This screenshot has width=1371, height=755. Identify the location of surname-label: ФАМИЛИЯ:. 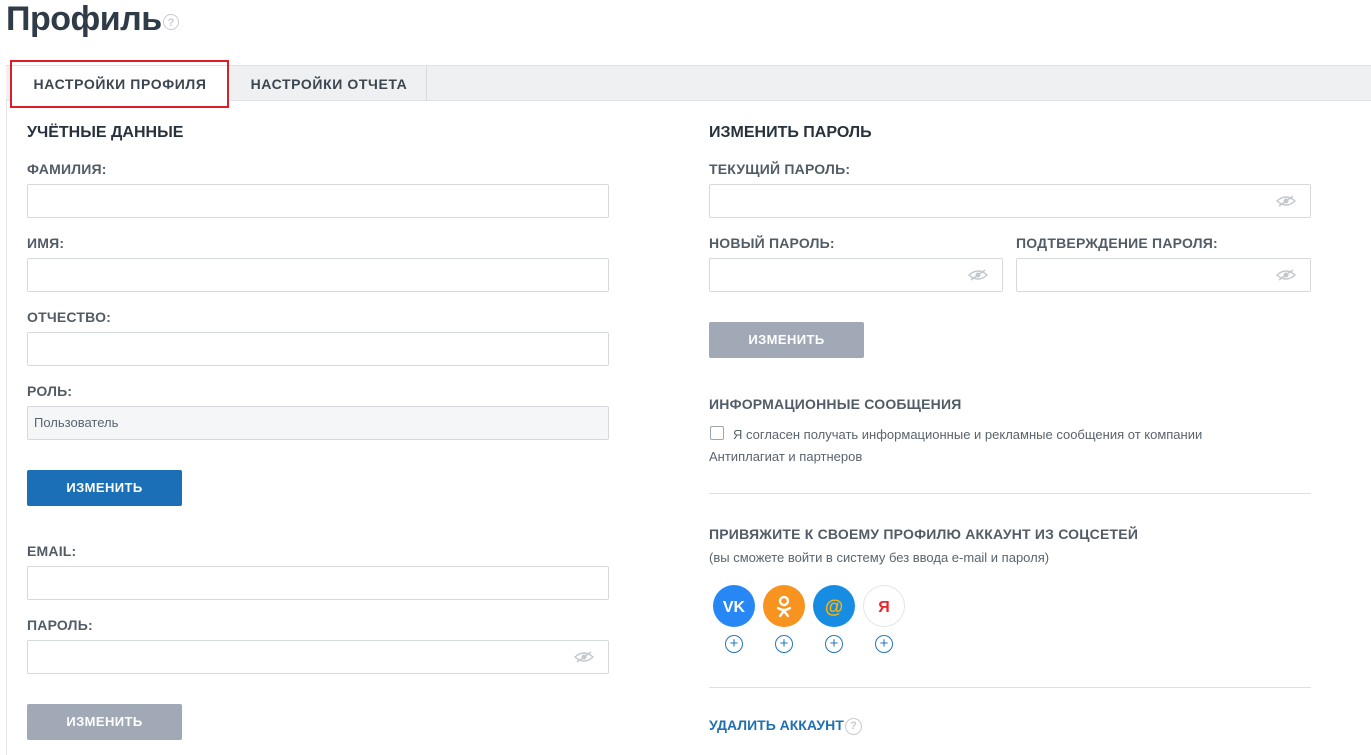
(67, 169).